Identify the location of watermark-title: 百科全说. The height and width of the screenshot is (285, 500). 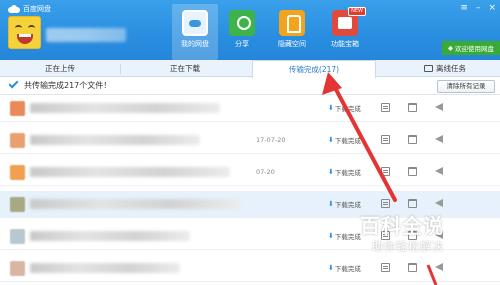
(402, 226).